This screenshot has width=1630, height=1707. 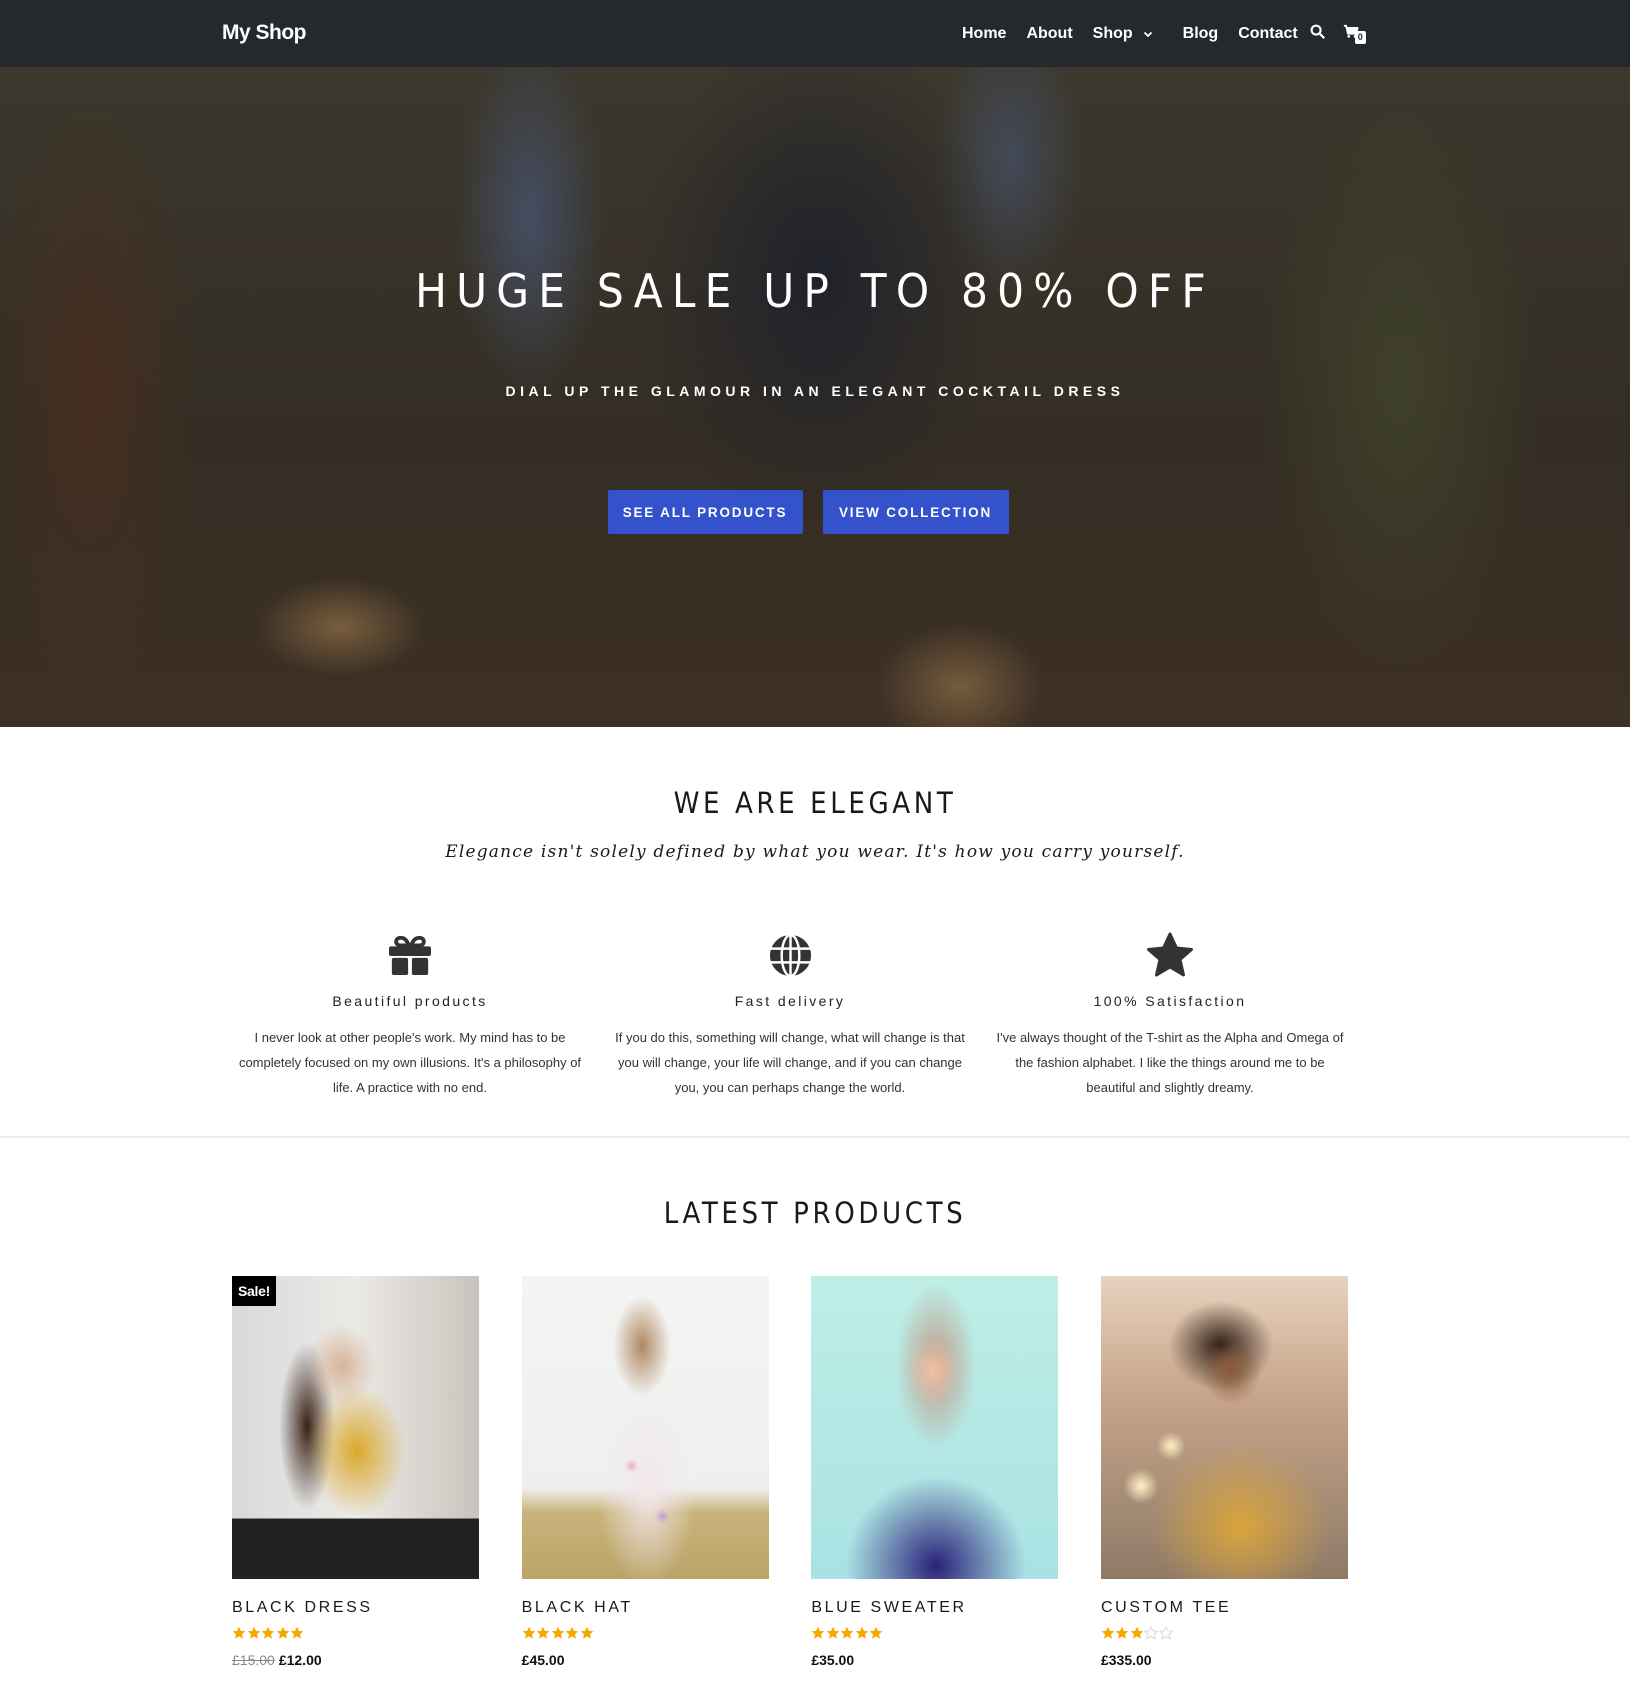 What do you see at coordinates (1170, 1001) in the screenshot?
I see `feature-title: 100% Satisfaction` at bounding box center [1170, 1001].